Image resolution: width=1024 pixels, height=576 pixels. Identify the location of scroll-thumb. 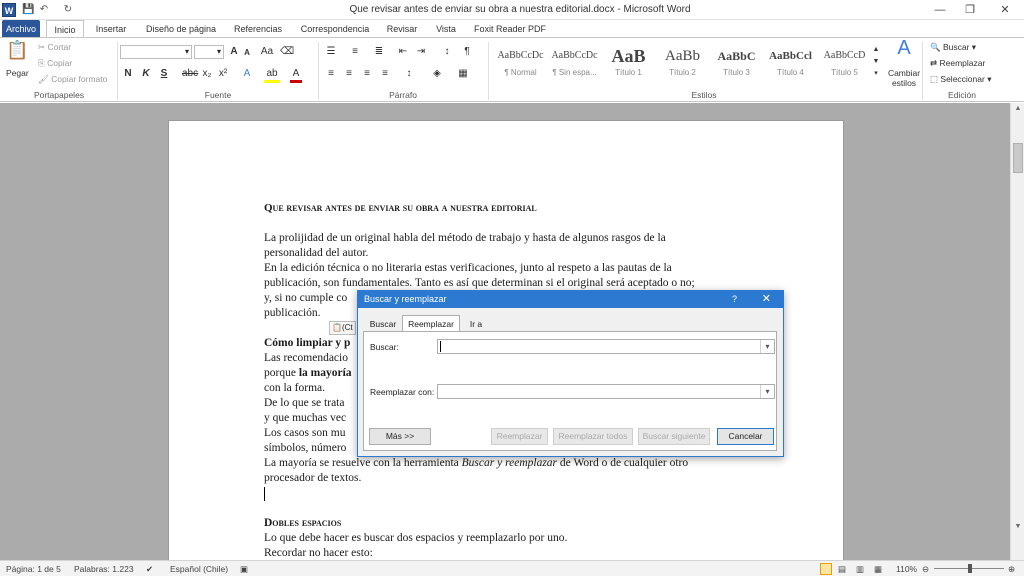
(1018, 158).